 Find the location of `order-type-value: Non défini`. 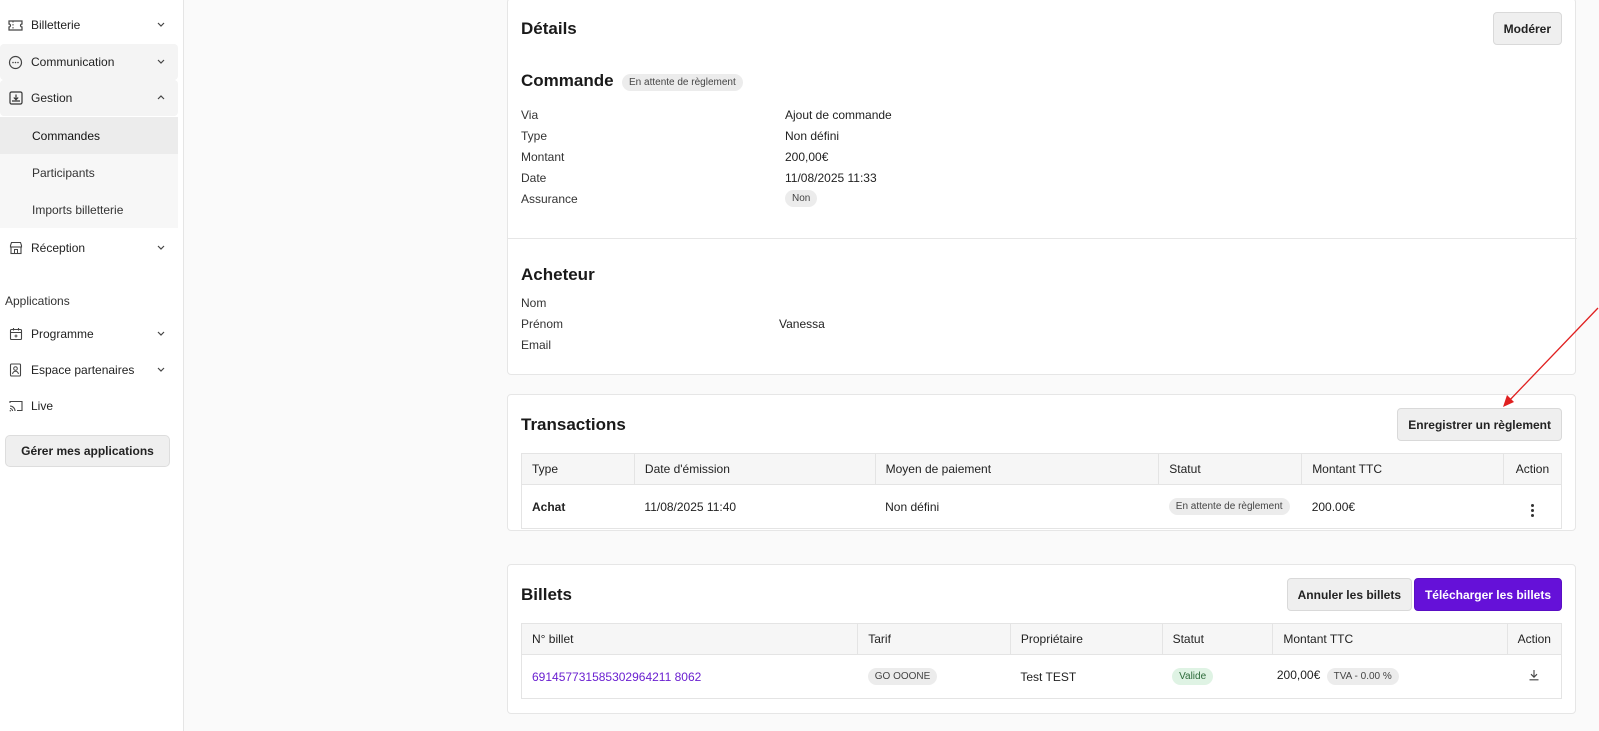

order-type-value: Non défini is located at coordinates (812, 136).